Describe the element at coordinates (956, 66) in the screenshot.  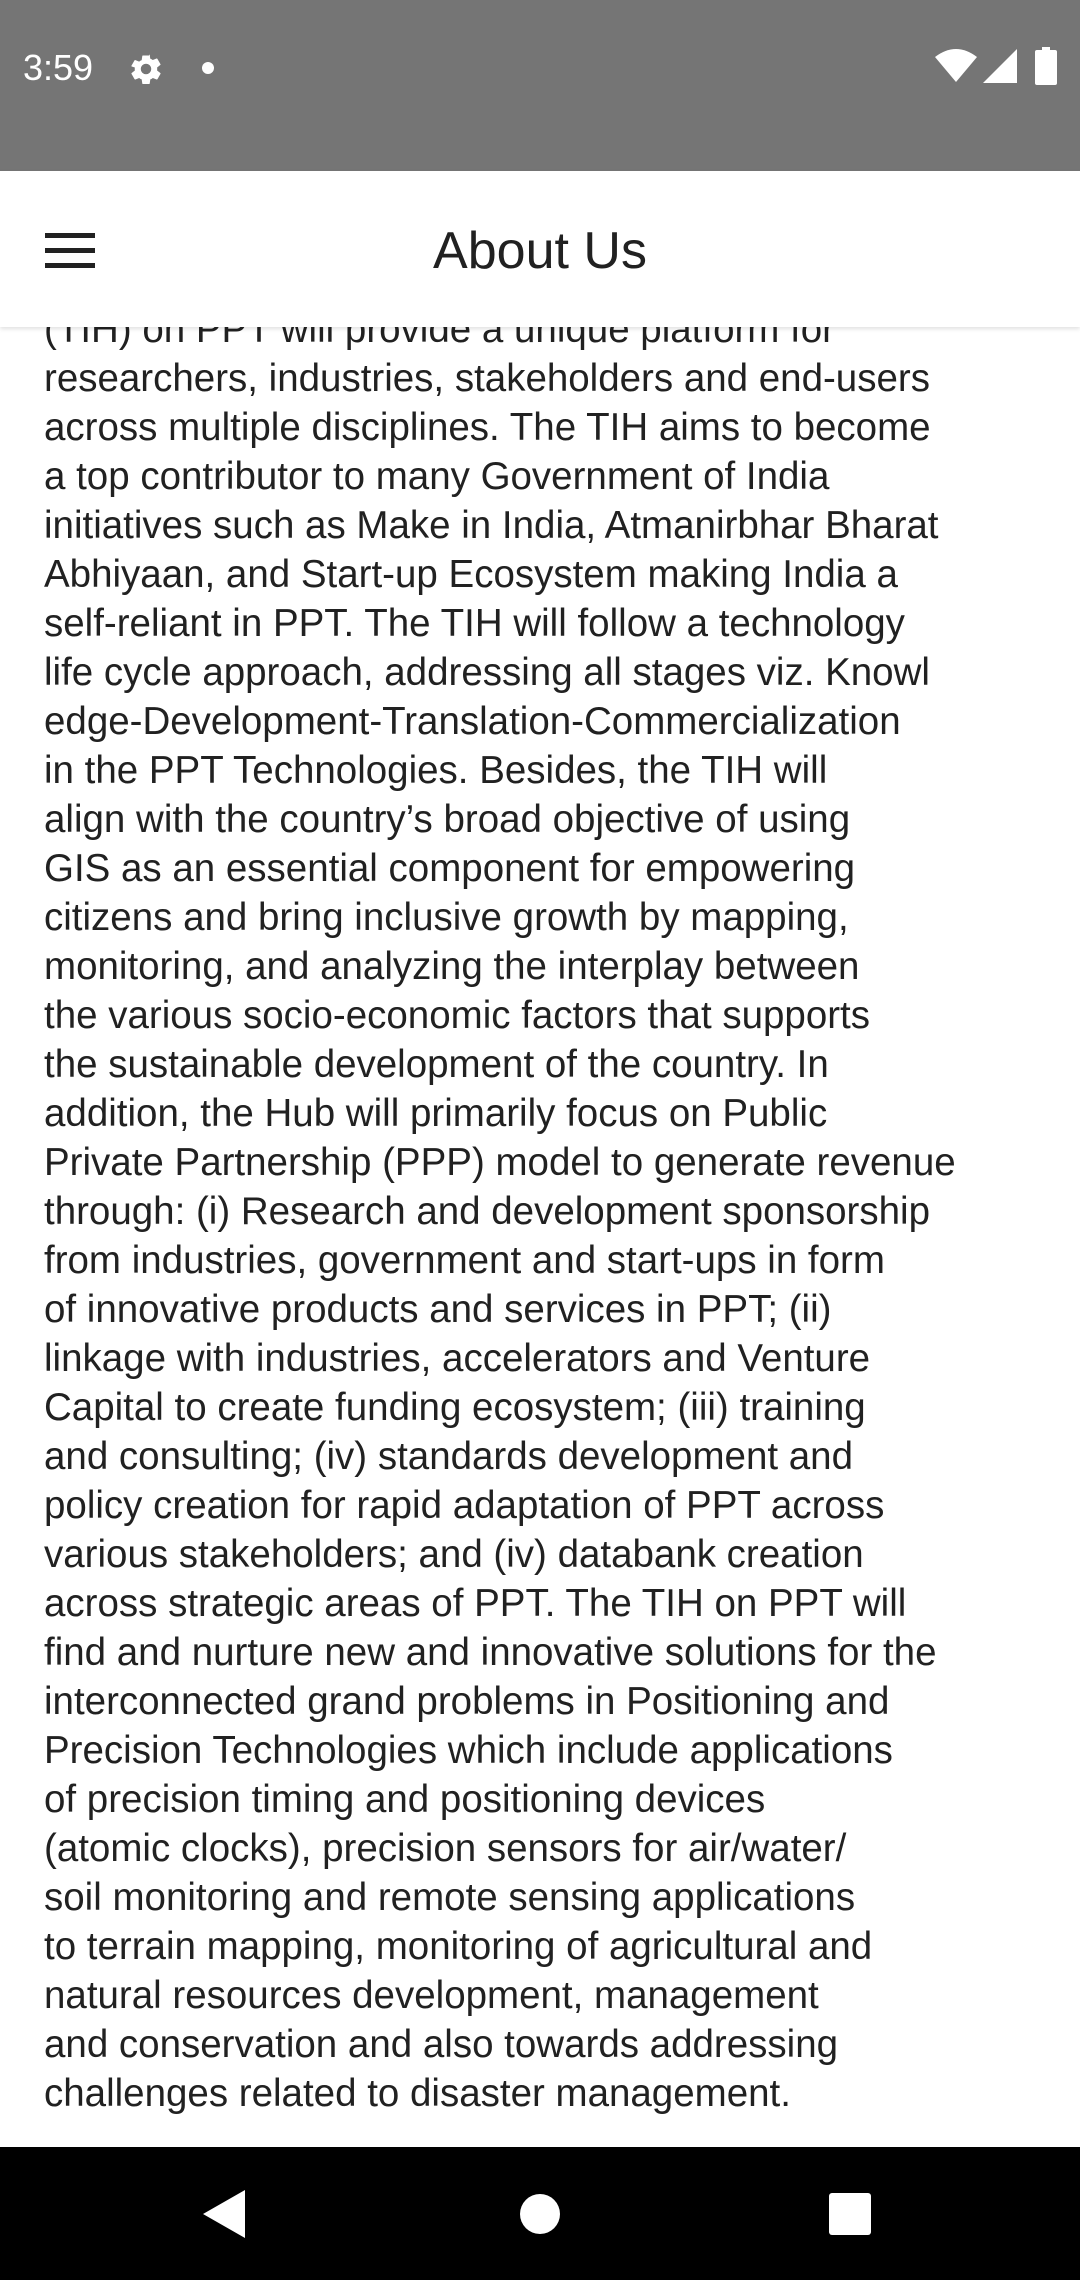
I see `wifi-icon` at that location.